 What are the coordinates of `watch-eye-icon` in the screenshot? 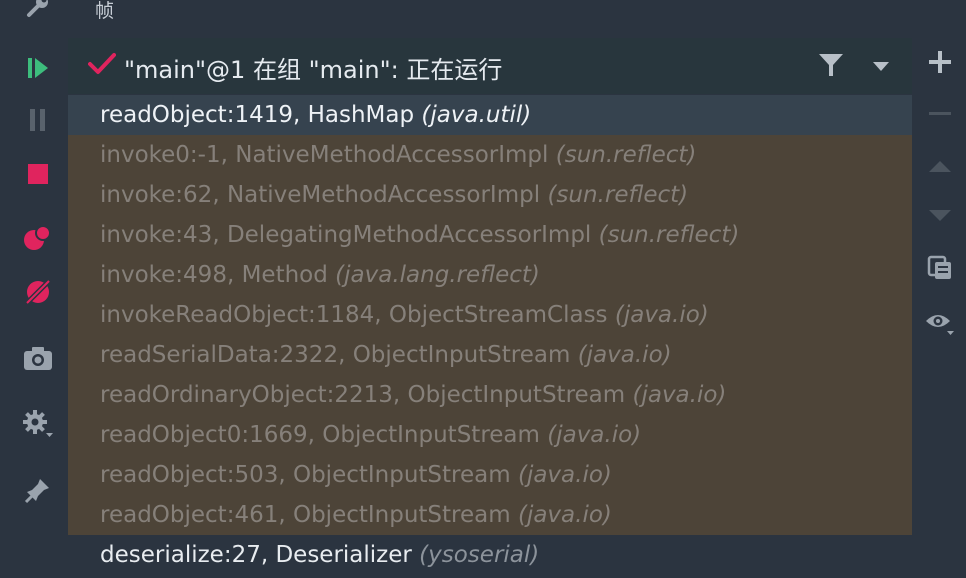 It's located at (940, 325).